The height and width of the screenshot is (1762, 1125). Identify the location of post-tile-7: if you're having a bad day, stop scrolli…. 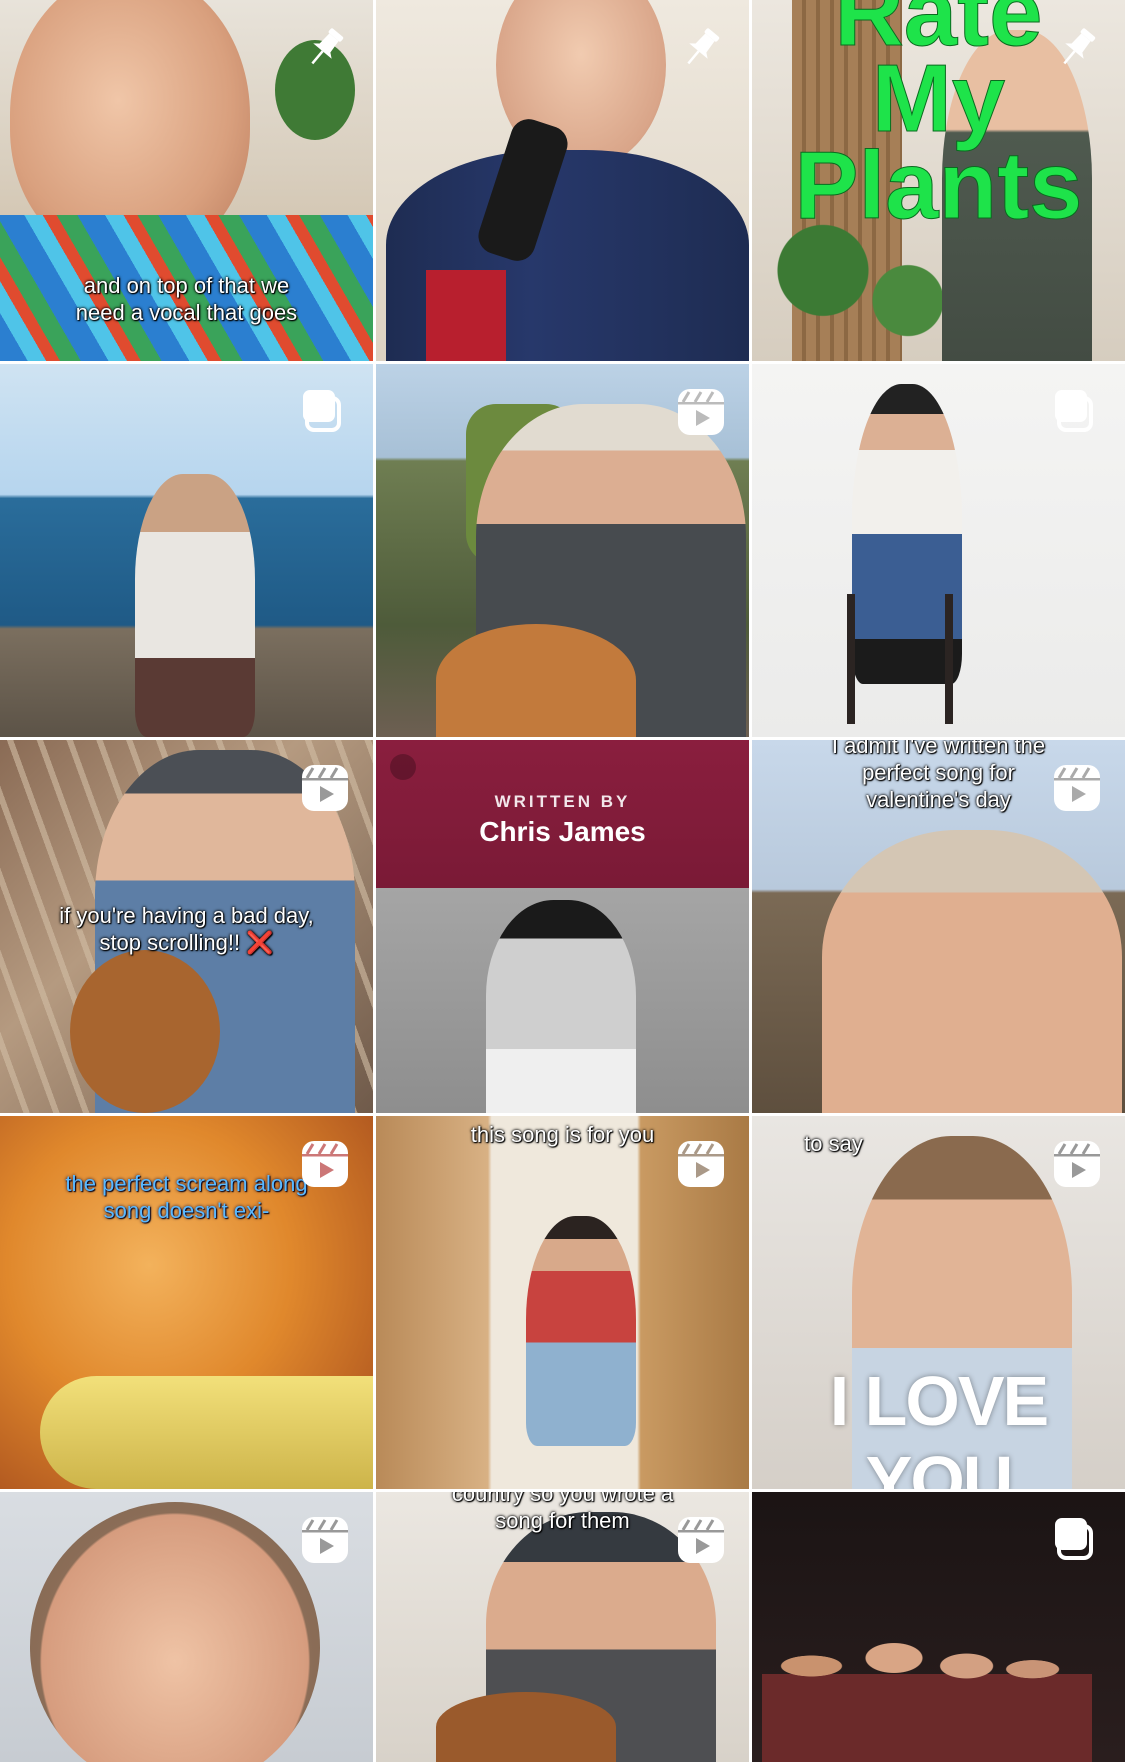
(186, 926).